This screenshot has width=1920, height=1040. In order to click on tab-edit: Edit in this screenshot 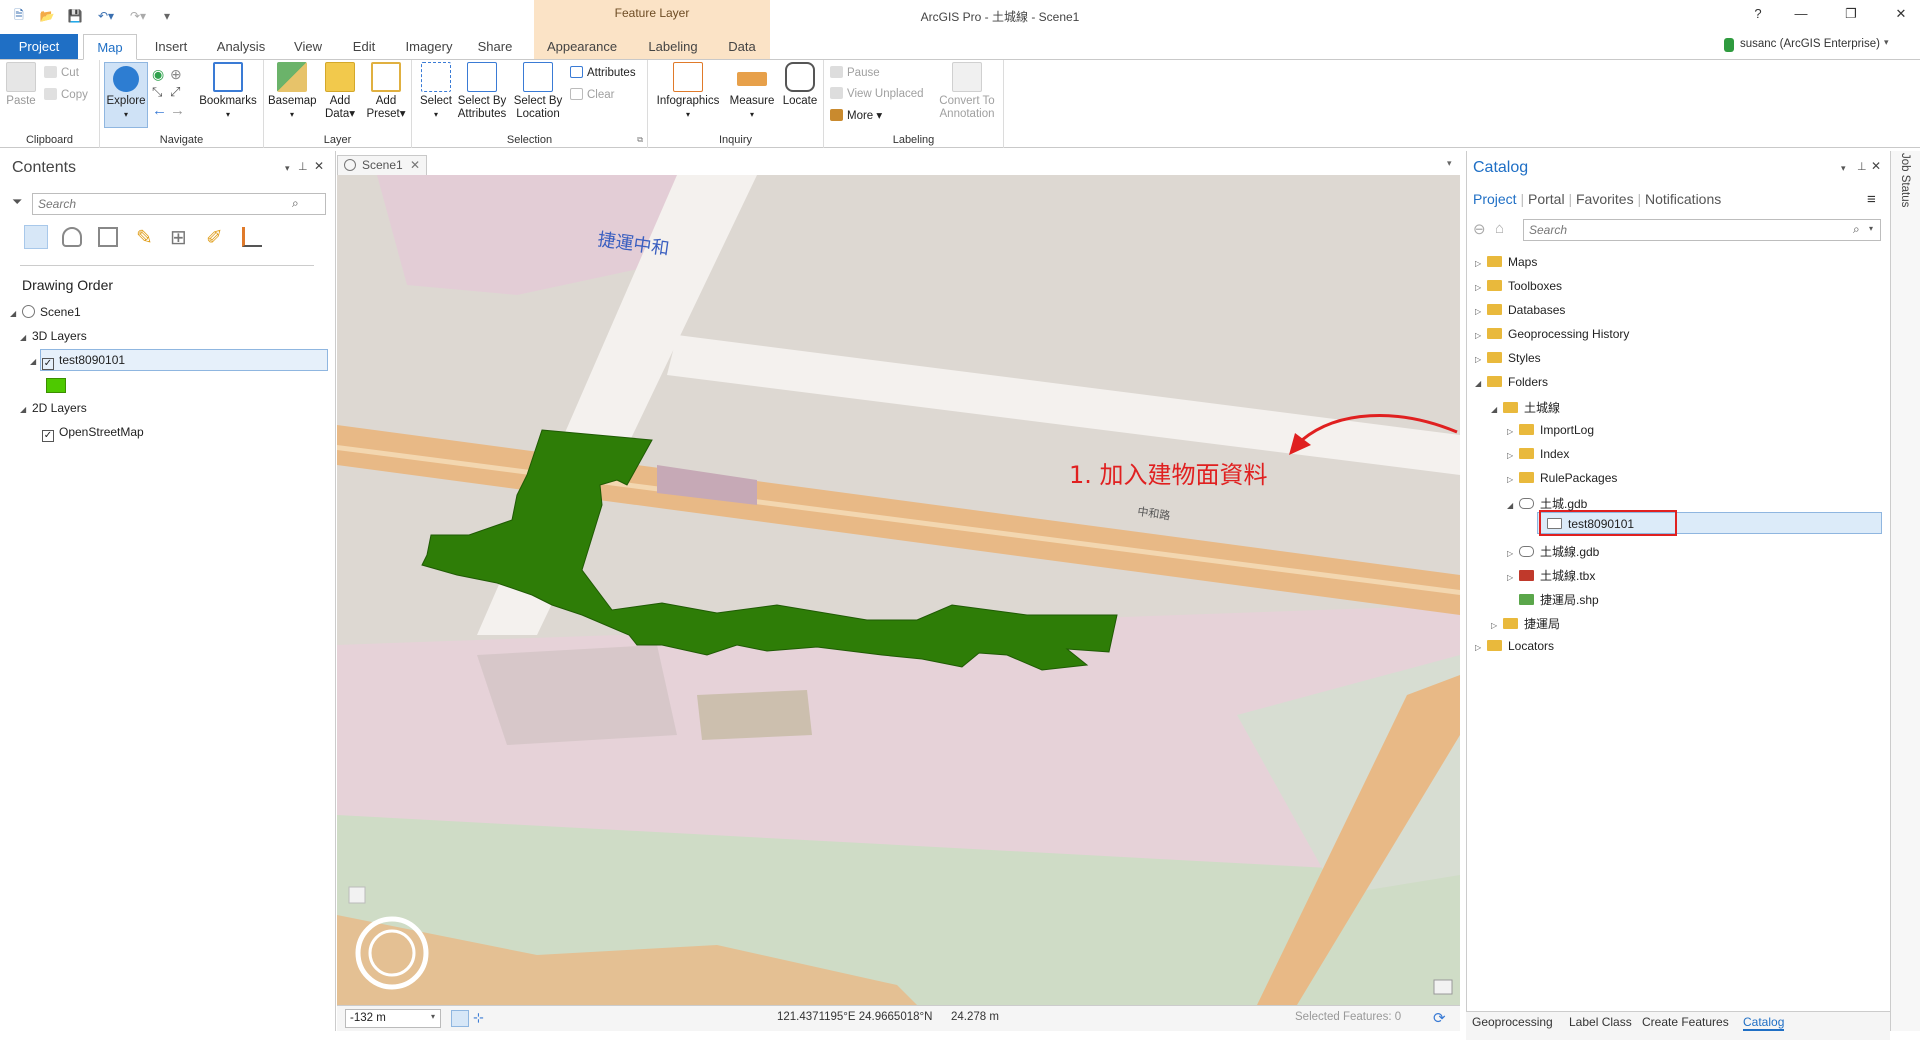, I will do `click(364, 47)`.